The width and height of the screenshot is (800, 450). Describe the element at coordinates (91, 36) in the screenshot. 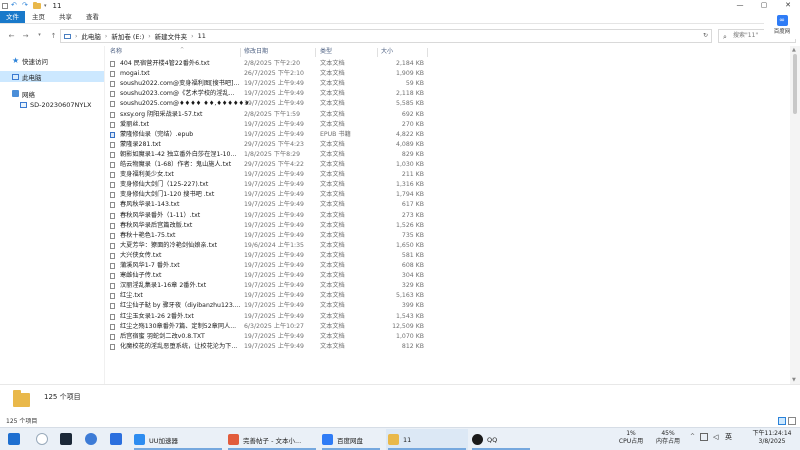

I see `breadcrumb-this-pc: 此电脑` at that location.